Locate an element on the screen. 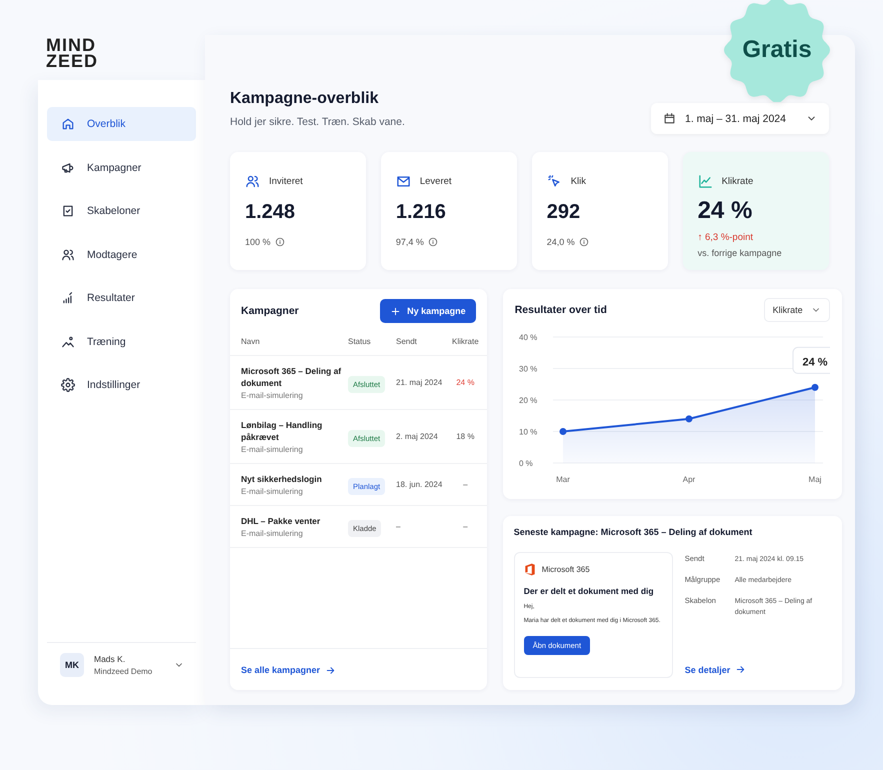 The height and width of the screenshot is (770, 883). page-title: Kampagne-overblik is located at coordinates (305, 99).